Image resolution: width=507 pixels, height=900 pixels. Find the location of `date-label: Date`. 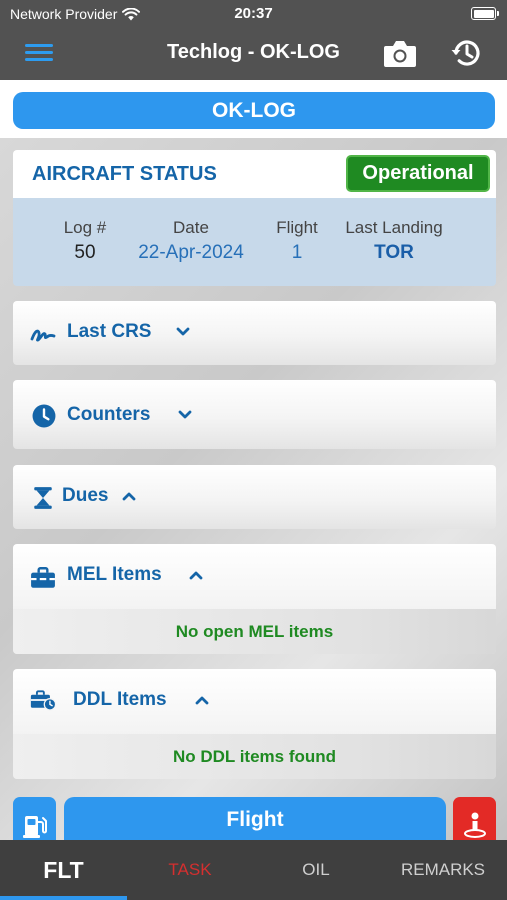

date-label: Date is located at coordinates (191, 227).